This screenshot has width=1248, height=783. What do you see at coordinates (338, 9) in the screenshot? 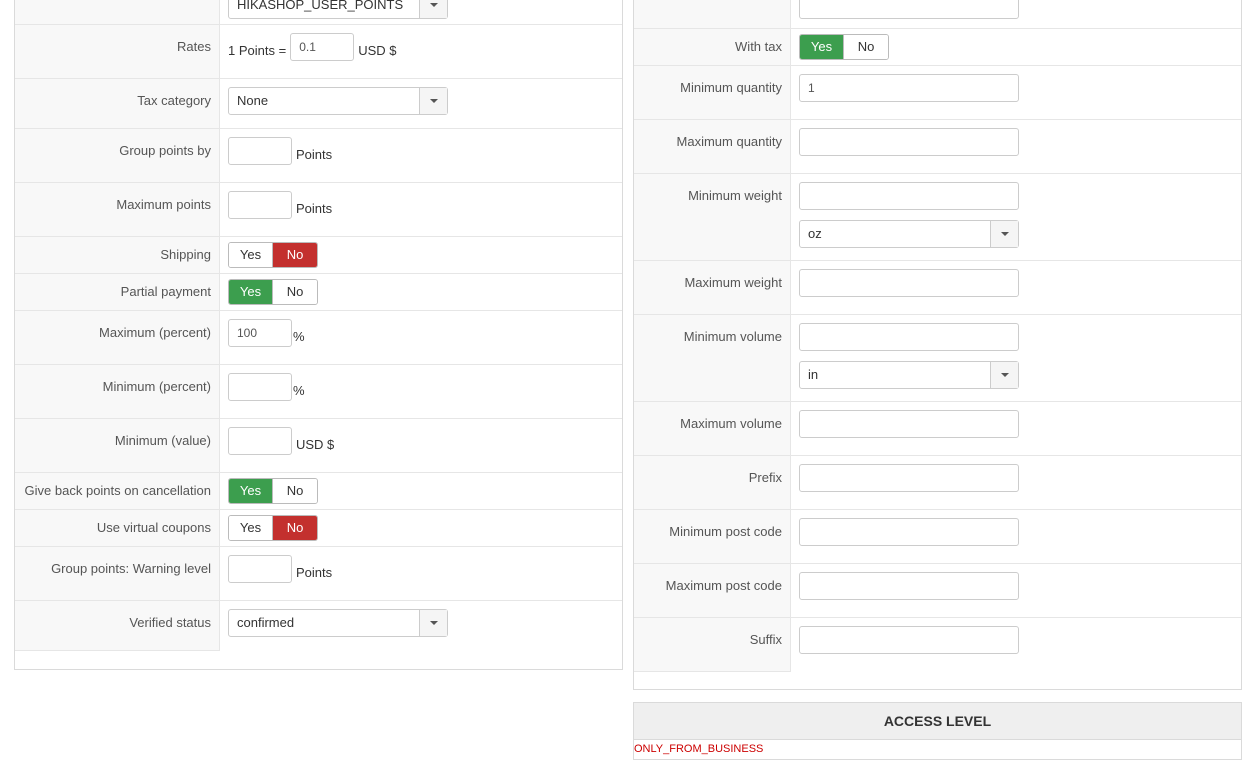
I see `points-mode-select: HIKASHOP_USER_POINTS` at bounding box center [338, 9].